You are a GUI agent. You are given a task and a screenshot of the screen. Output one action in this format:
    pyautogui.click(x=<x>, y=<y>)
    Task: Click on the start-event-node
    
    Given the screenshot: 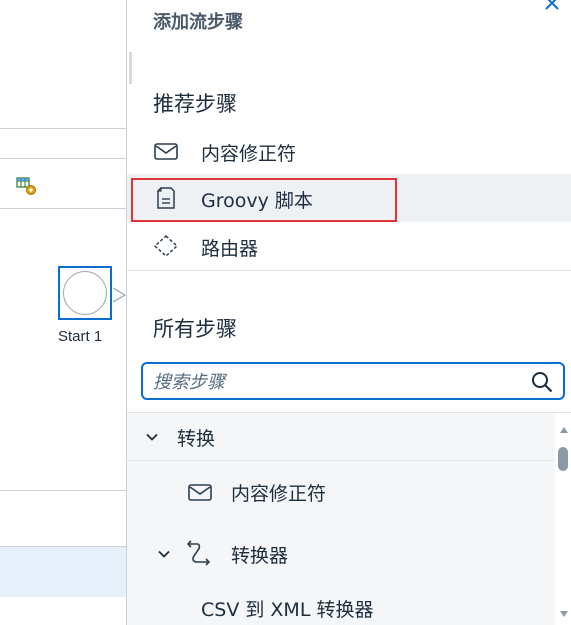 What is the action you would take?
    pyautogui.click(x=85, y=293)
    